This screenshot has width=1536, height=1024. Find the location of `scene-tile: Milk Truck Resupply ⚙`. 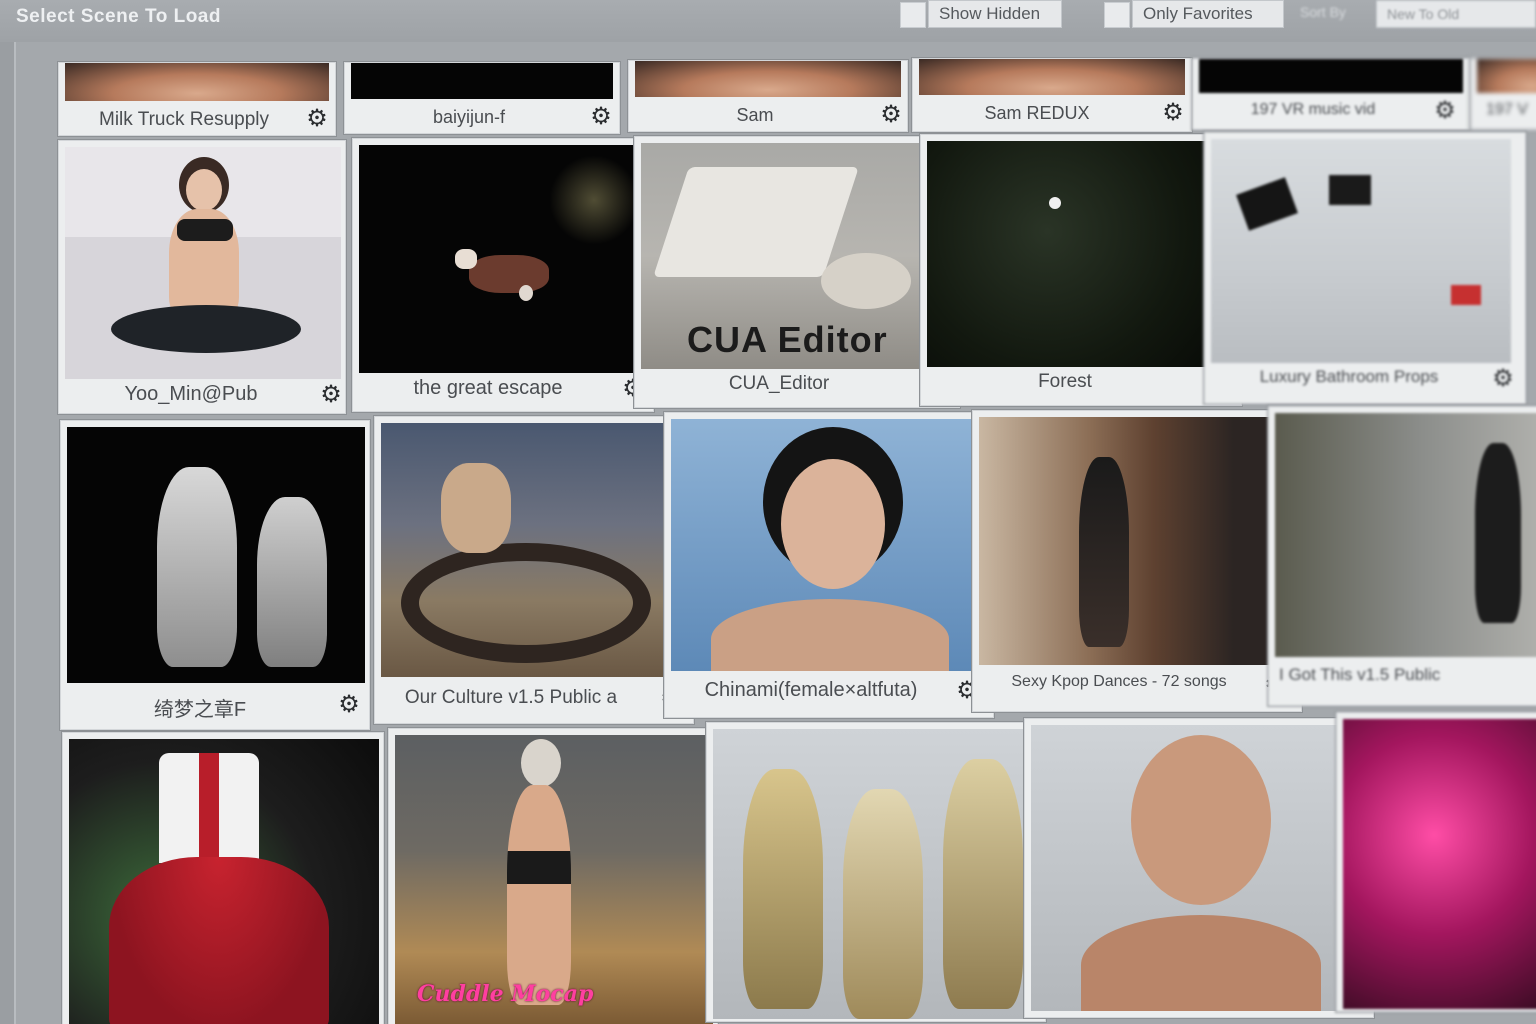

scene-tile: Milk Truck Resupply ⚙ is located at coordinates (197, 99).